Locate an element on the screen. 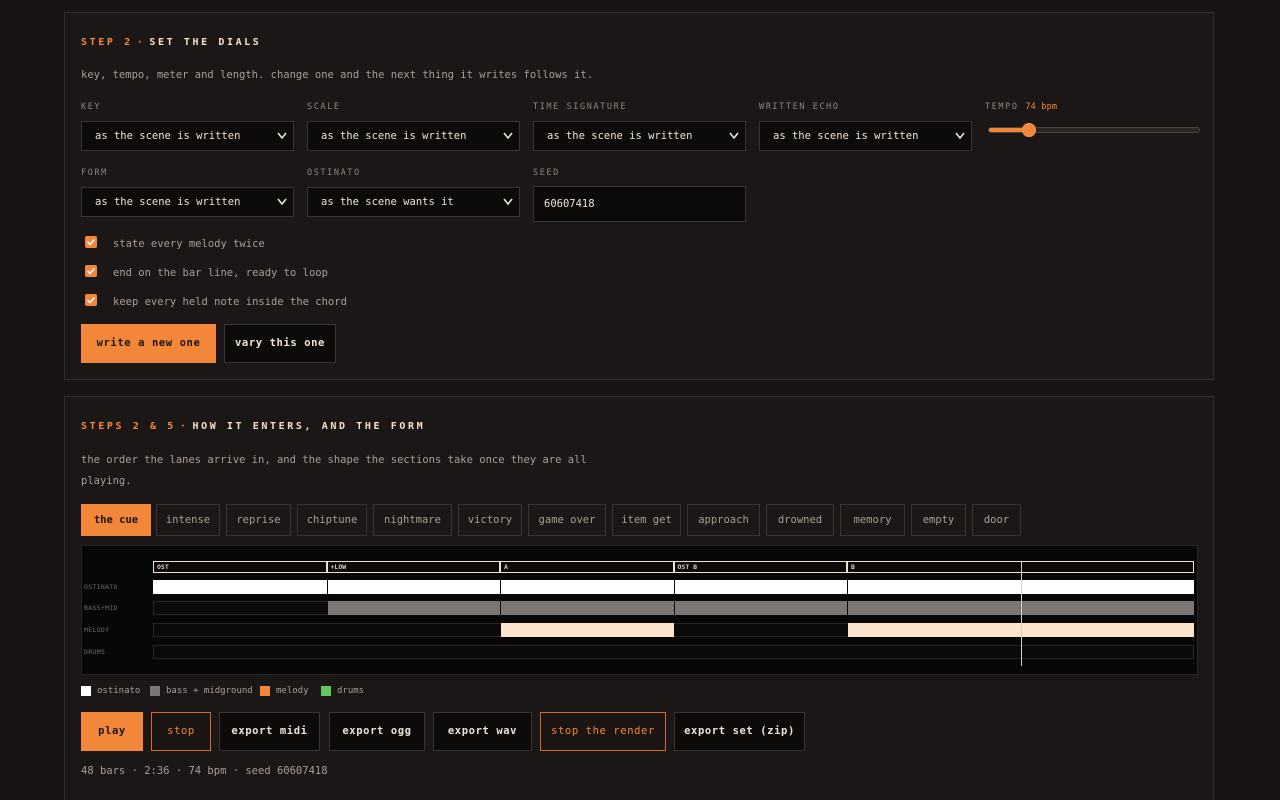  legend-label: drums is located at coordinates (351, 691).